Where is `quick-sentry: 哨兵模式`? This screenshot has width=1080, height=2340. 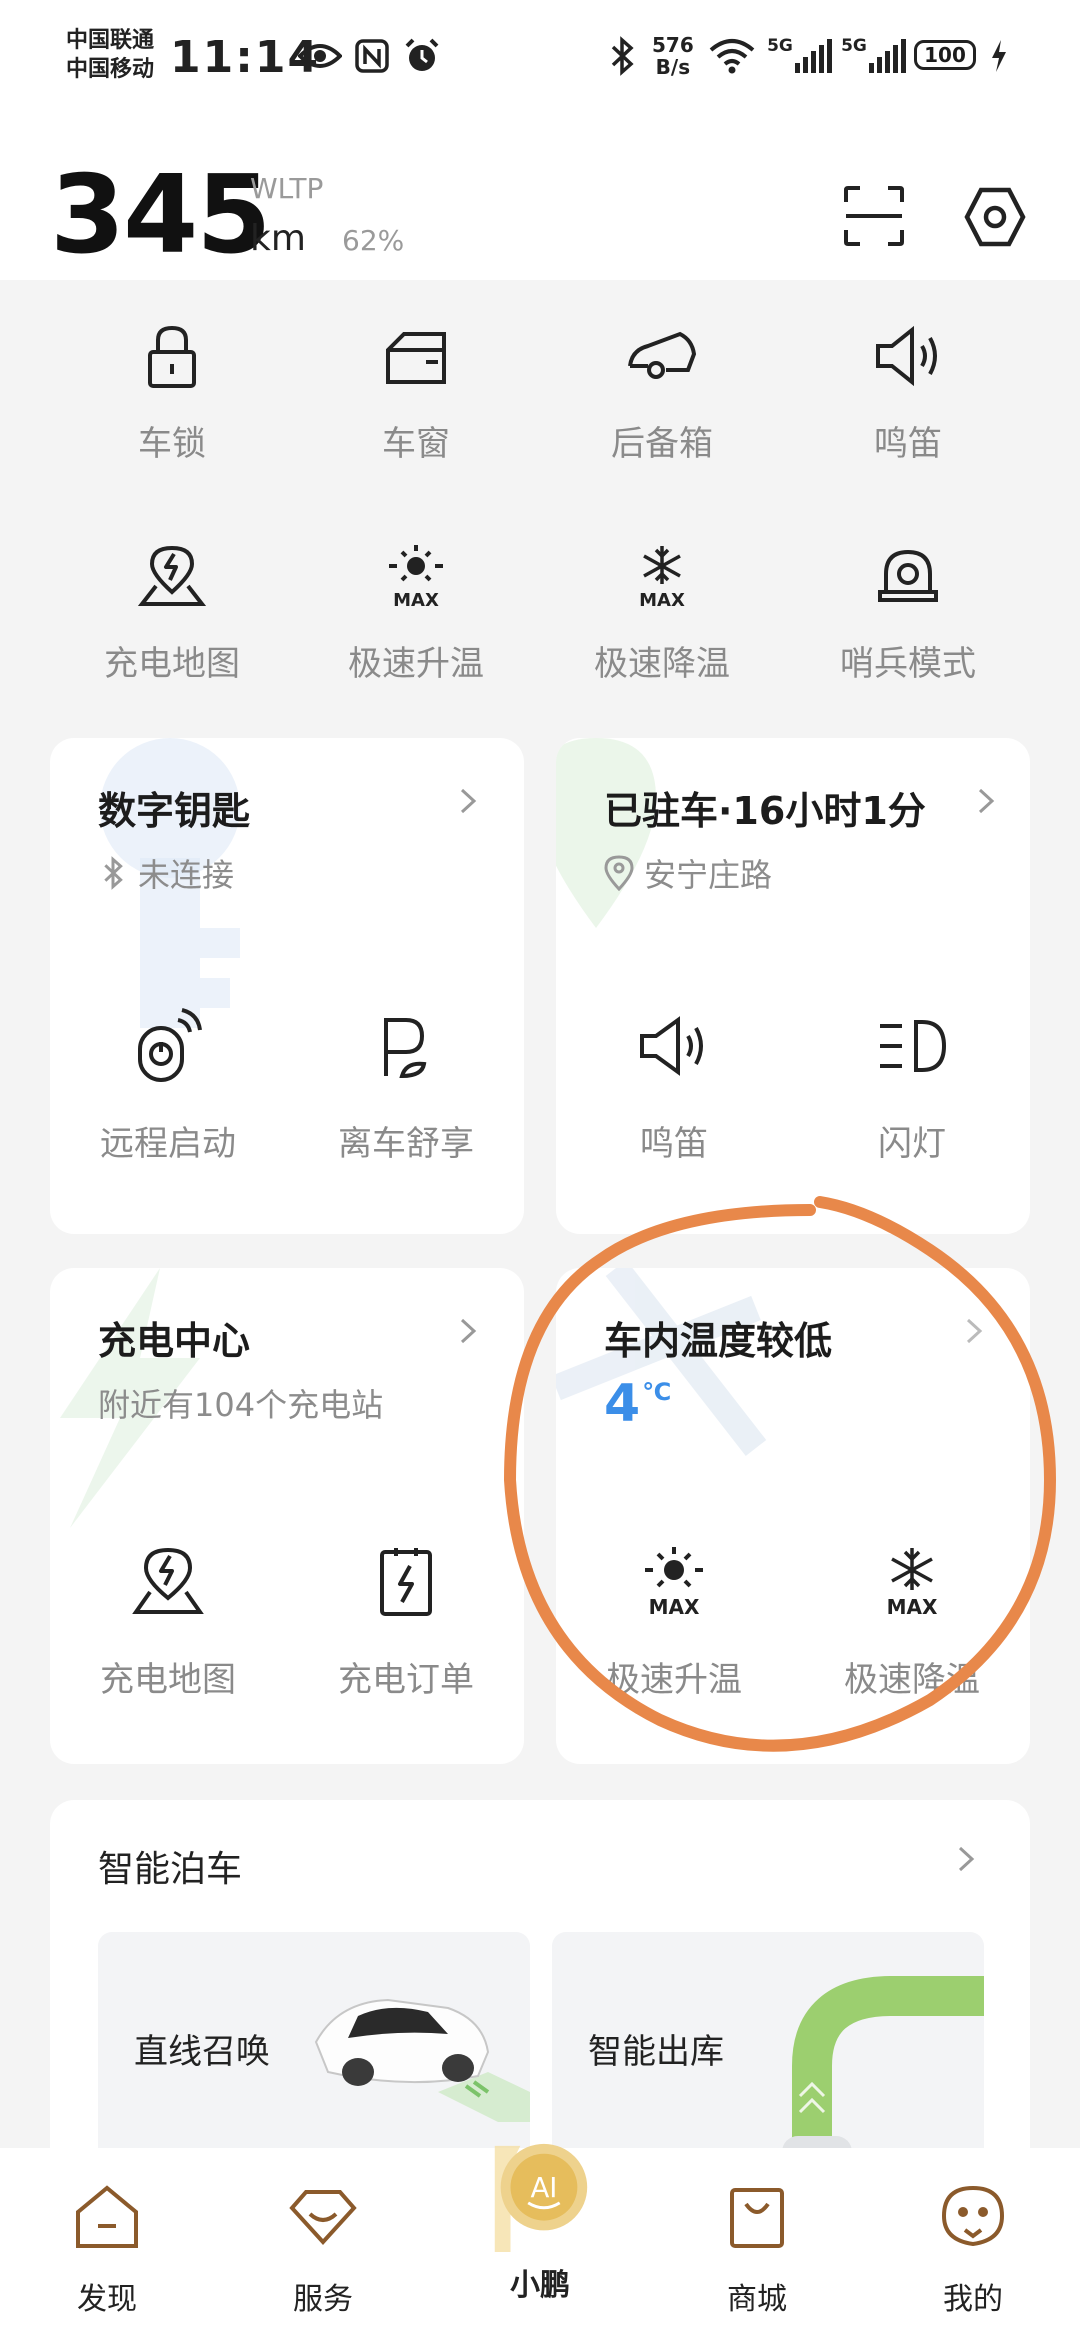 quick-sentry: 哨兵模式 is located at coordinates (908, 622).